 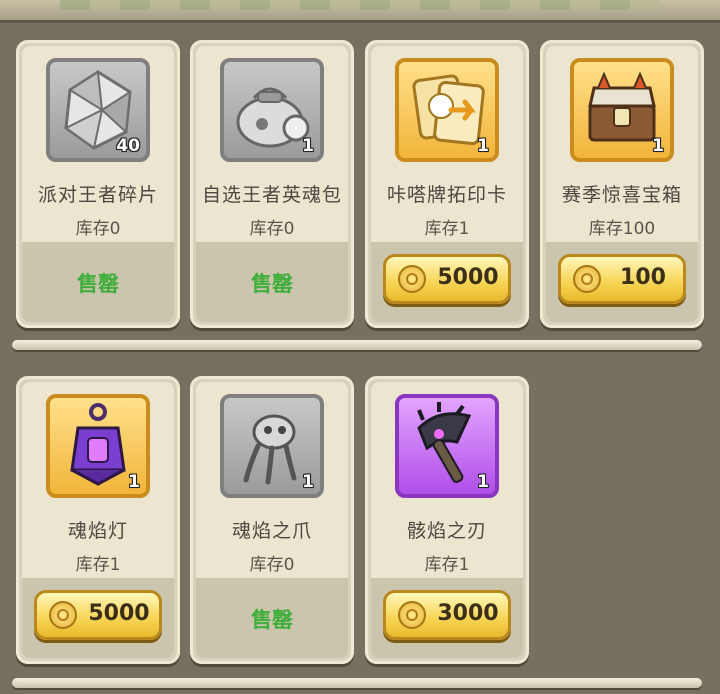 I want to click on item-name: 骸焰之刃, so click(x=446, y=531).